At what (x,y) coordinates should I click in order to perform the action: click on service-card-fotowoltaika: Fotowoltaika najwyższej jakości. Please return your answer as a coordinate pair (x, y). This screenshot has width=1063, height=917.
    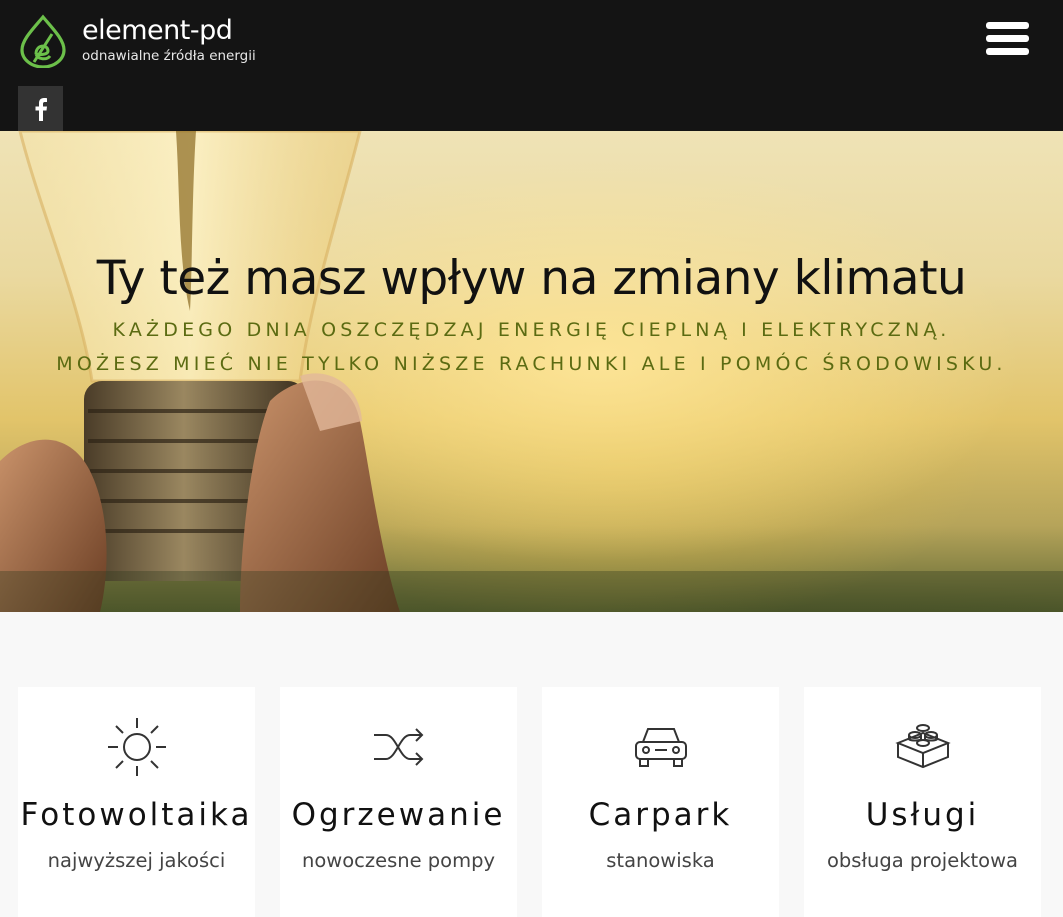
    Looking at the image, I should click on (136, 802).